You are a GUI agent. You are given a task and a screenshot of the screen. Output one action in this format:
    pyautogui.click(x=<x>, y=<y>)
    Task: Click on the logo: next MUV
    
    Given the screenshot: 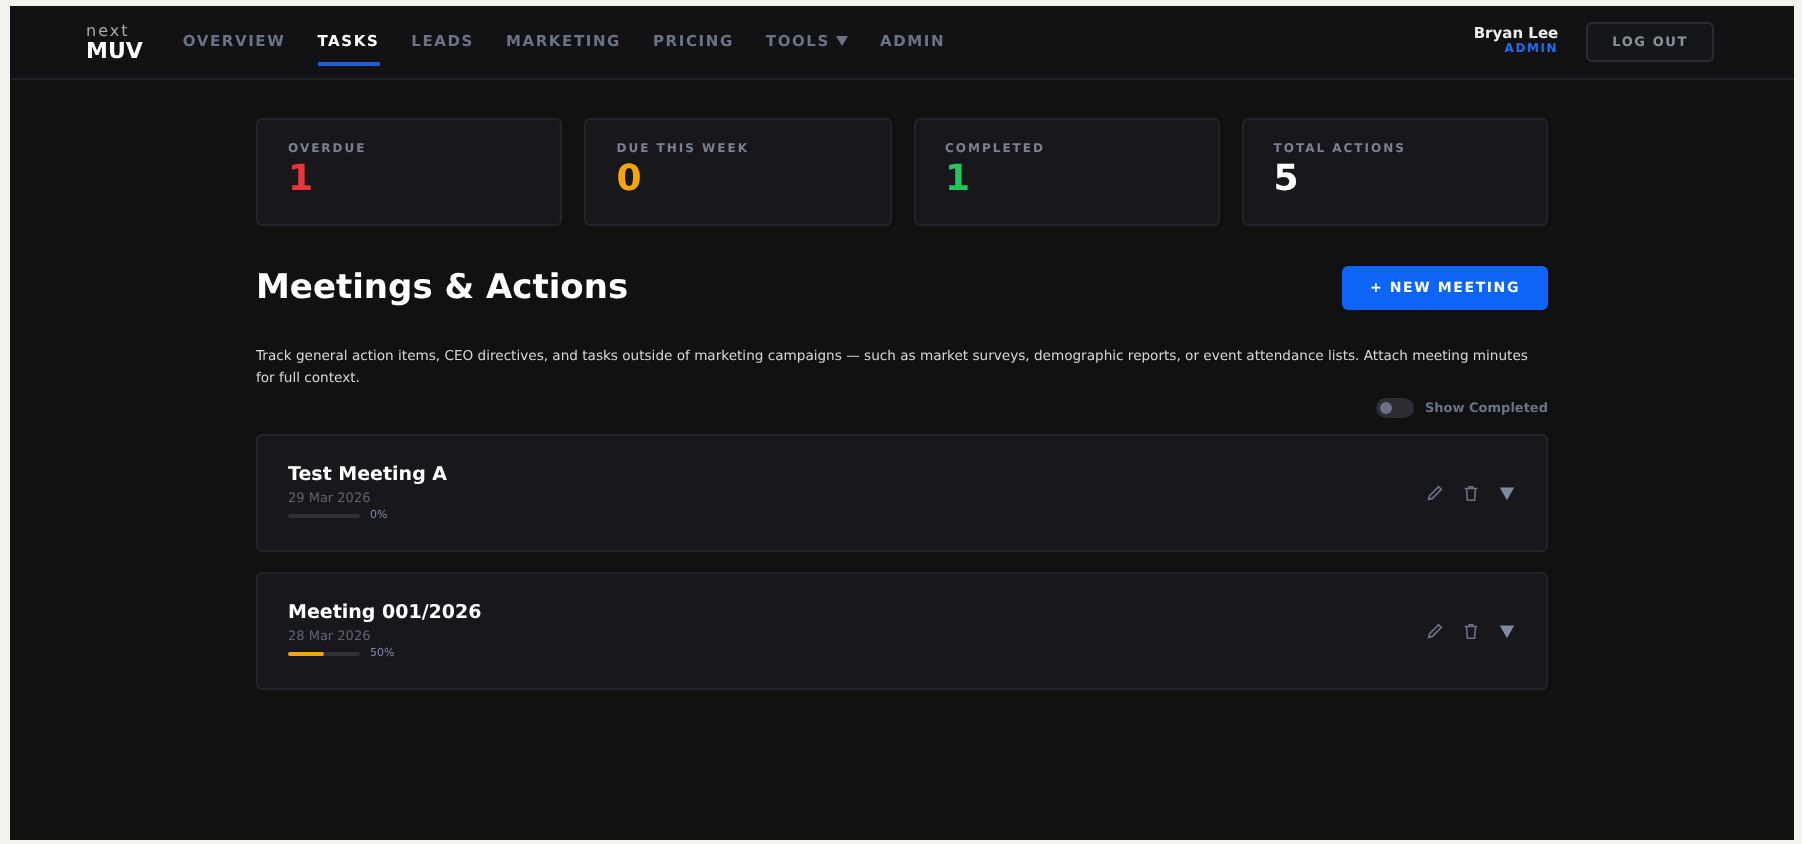 What is the action you would take?
    pyautogui.click(x=114, y=42)
    